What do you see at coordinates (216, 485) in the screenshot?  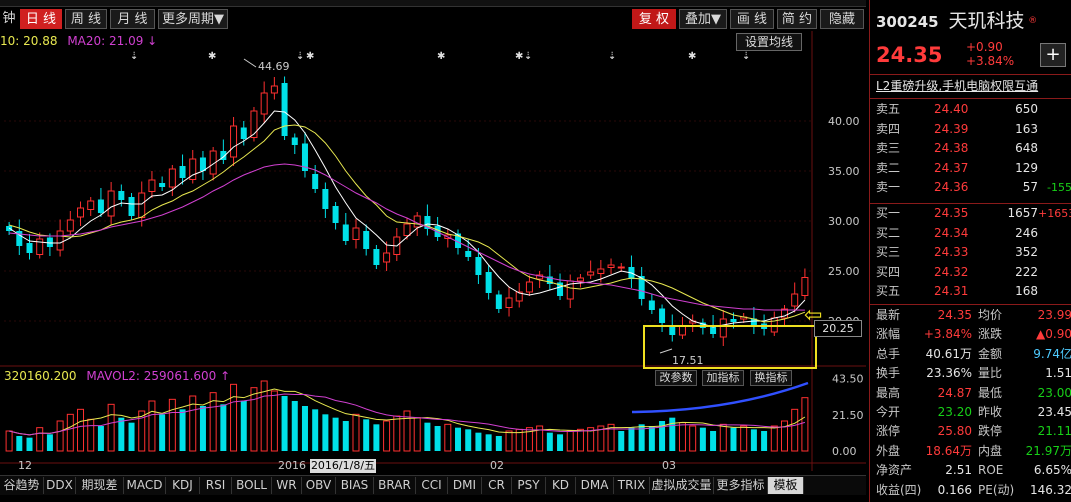 I see `indicator-tab: RSI` at bounding box center [216, 485].